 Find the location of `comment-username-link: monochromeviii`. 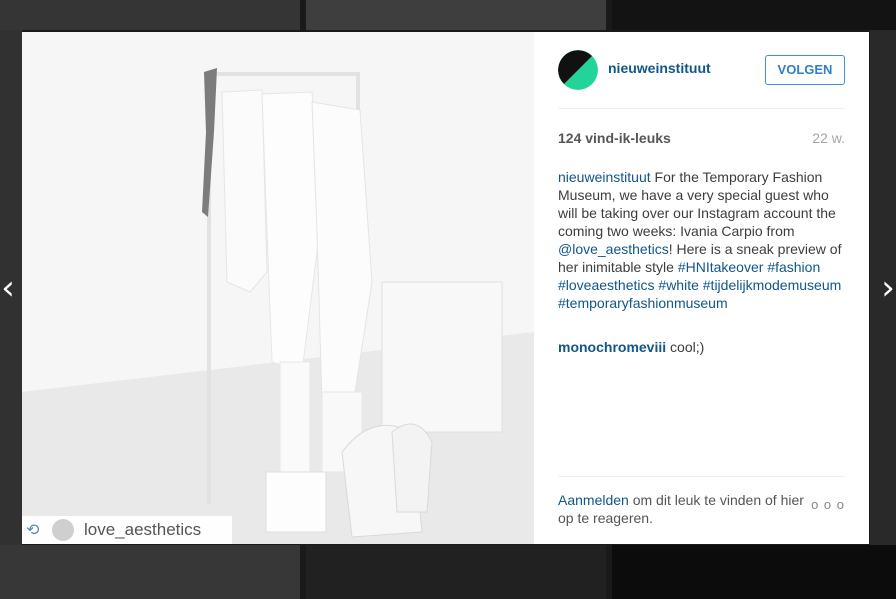

comment-username-link: monochromeviii is located at coordinates (612, 347).